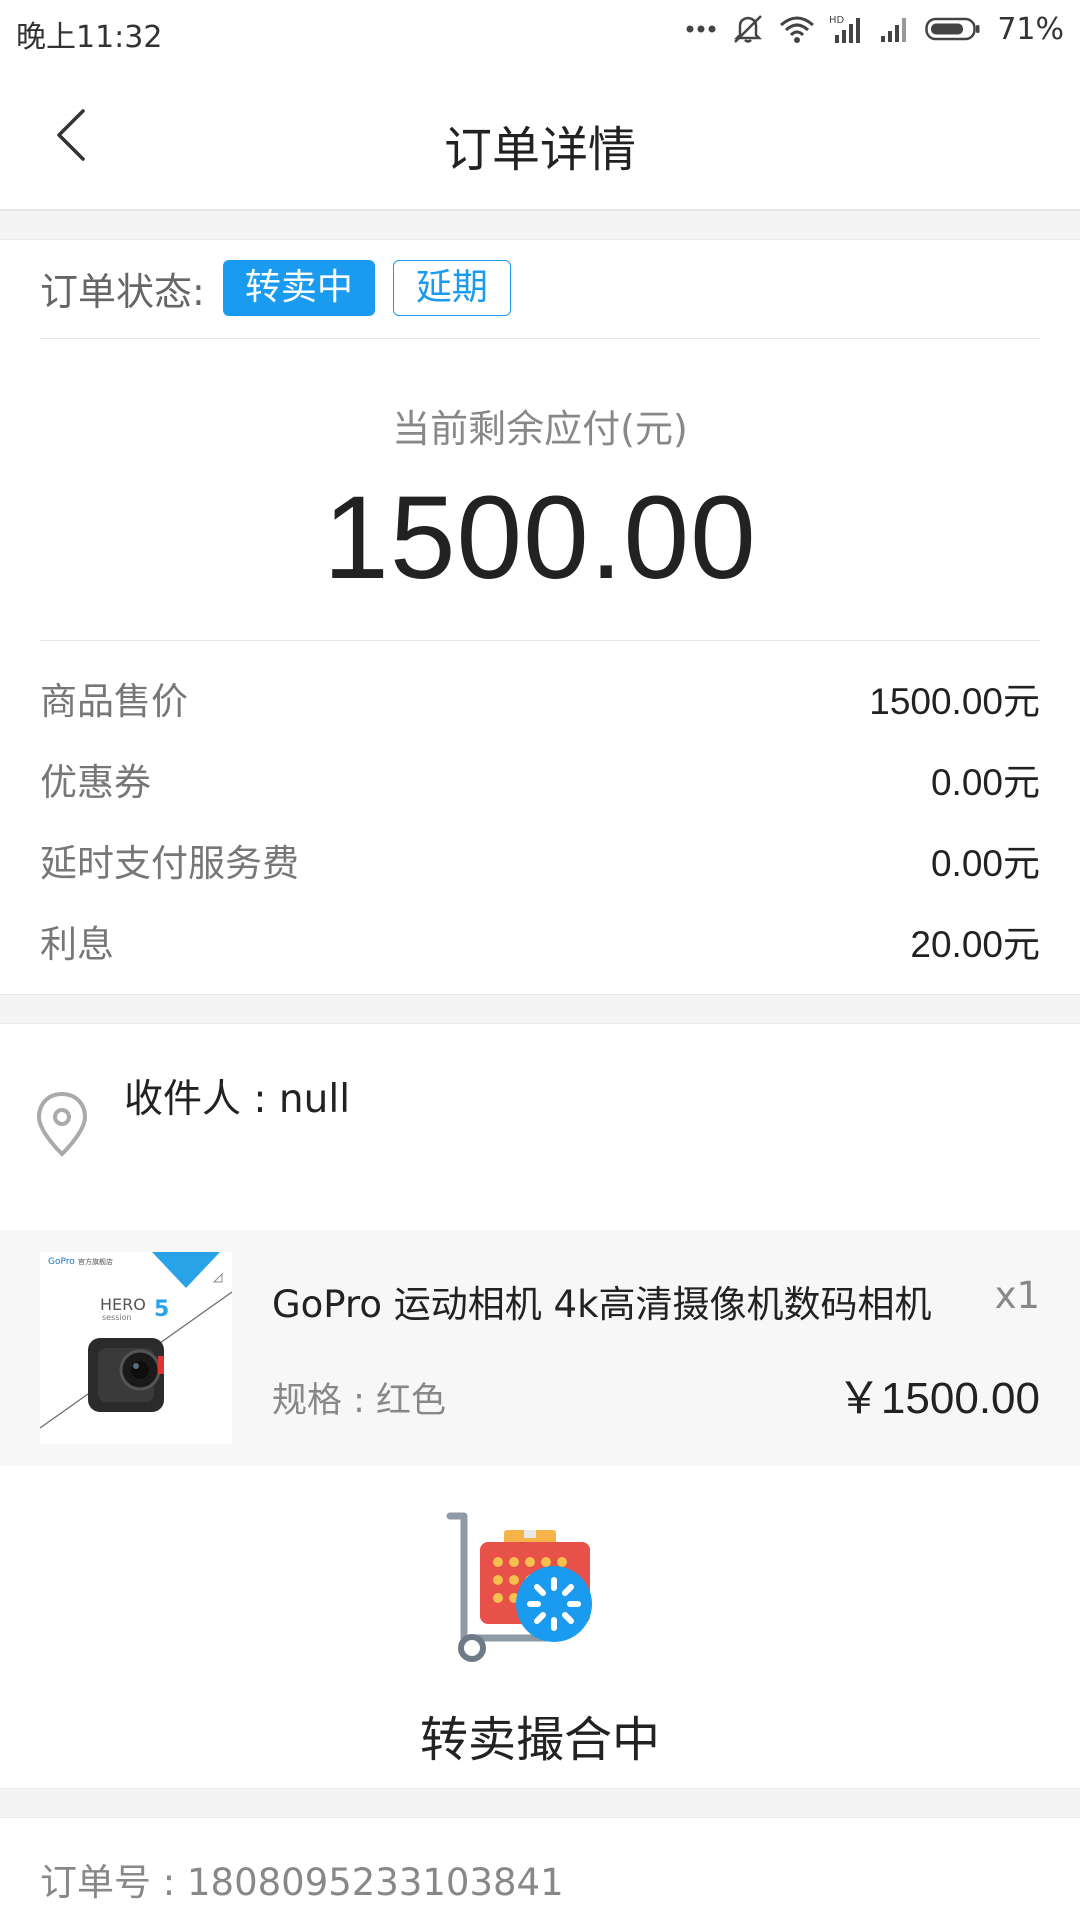 This screenshot has height=1920, width=1080. Describe the element at coordinates (1017, 1295) in the screenshot. I see `product-quantity: x1` at that location.